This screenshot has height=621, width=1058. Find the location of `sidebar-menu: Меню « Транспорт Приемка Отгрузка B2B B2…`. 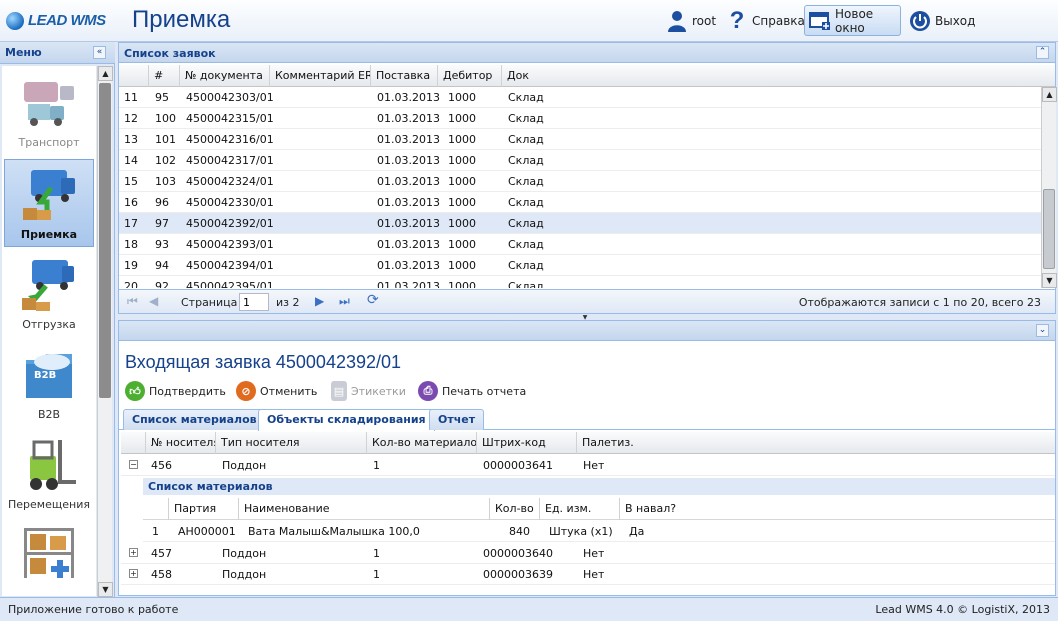

sidebar-menu: Меню « Транспорт Приемка Отгрузка B2B B2… is located at coordinates (57, 319).